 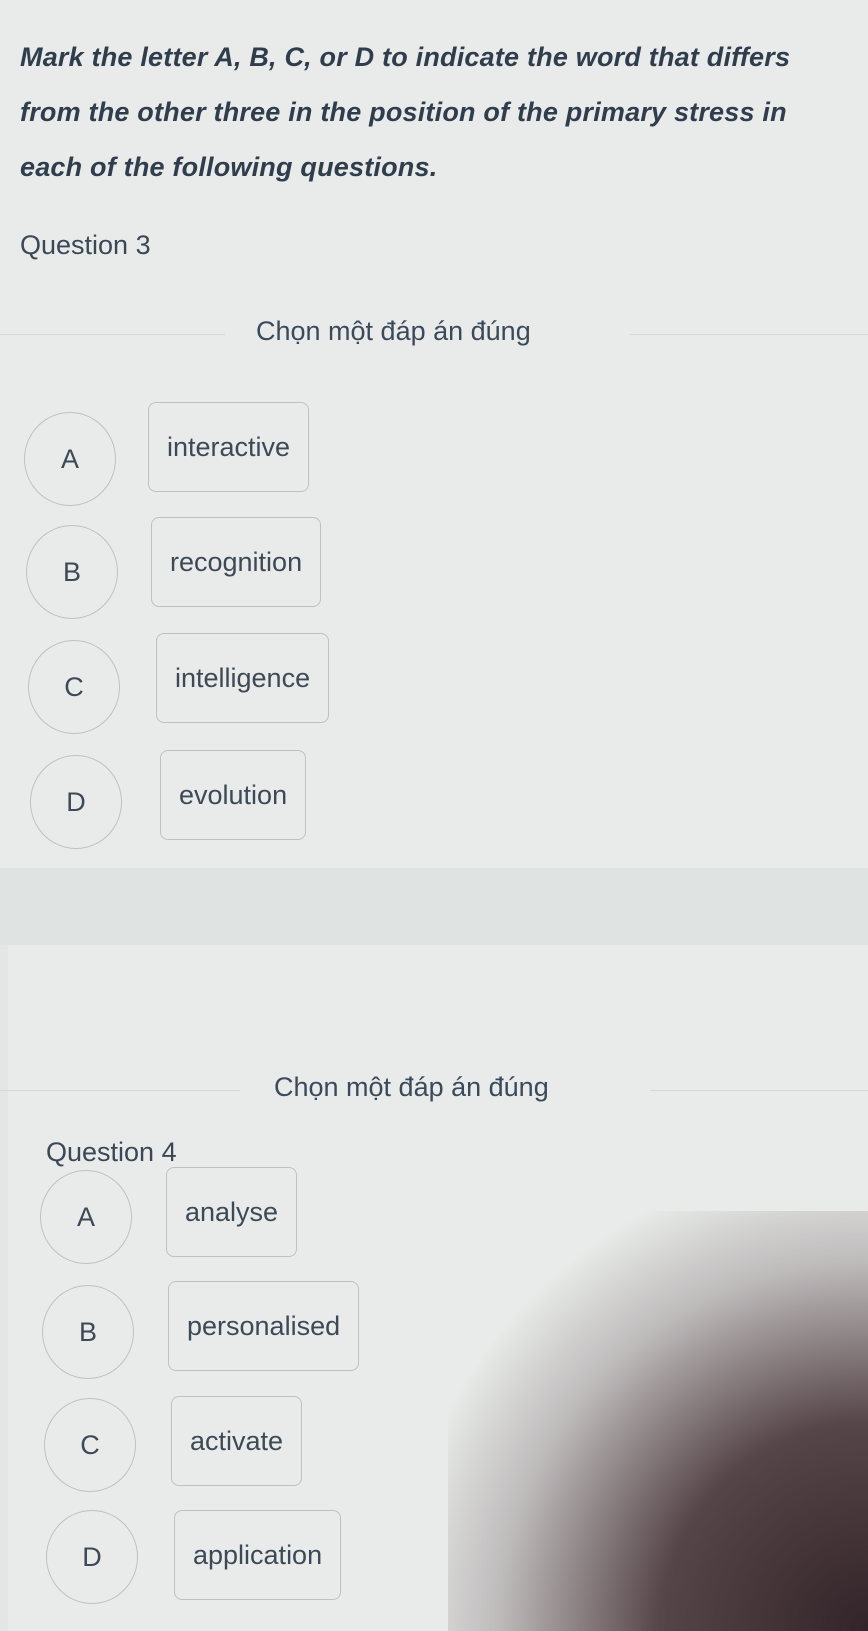 What do you see at coordinates (236, 562) in the screenshot?
I see `option-answer-box: recognition` at bounding box center [236, 562].